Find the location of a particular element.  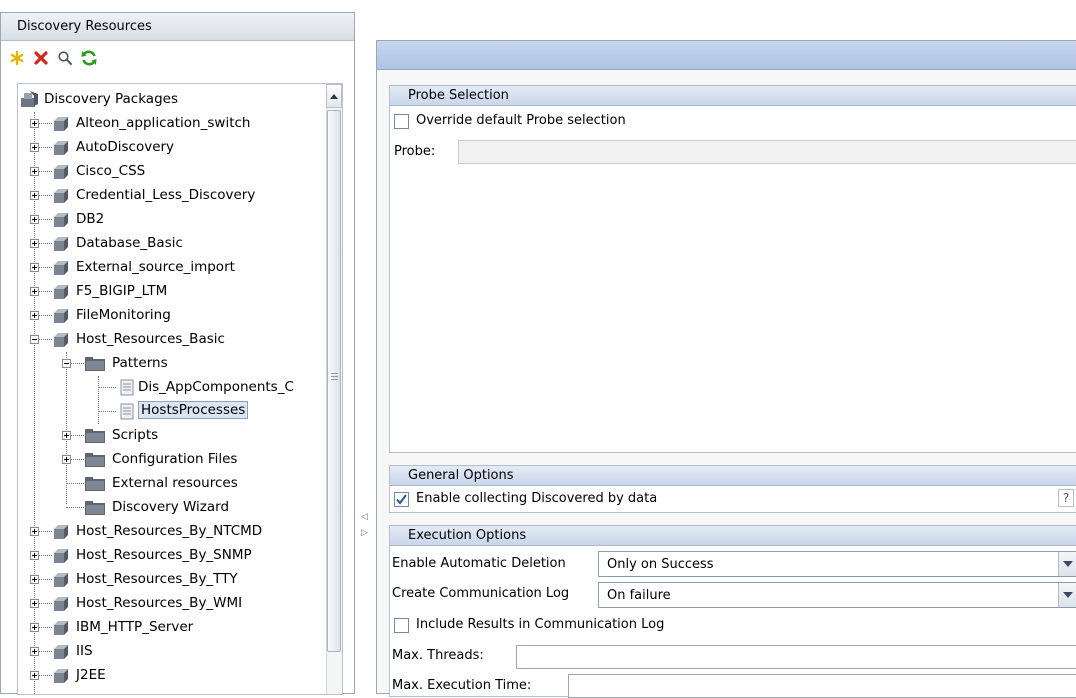

magnifier-icon is located at coordinates (65, 58).